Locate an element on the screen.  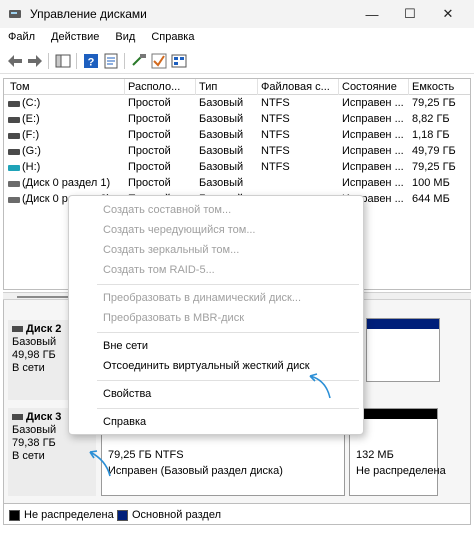
unallocated-status: Не распределена is located at coordinates (401, 471).